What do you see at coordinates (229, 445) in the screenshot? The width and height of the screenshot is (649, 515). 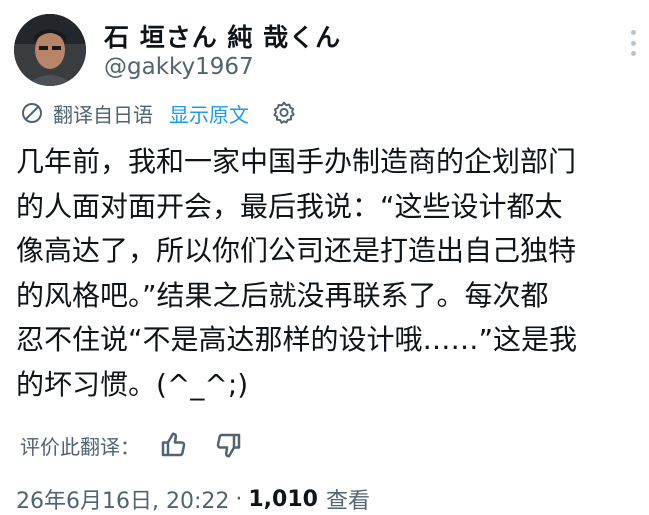 I see `thumbs-down-icon` at bounding box center [229, 445].